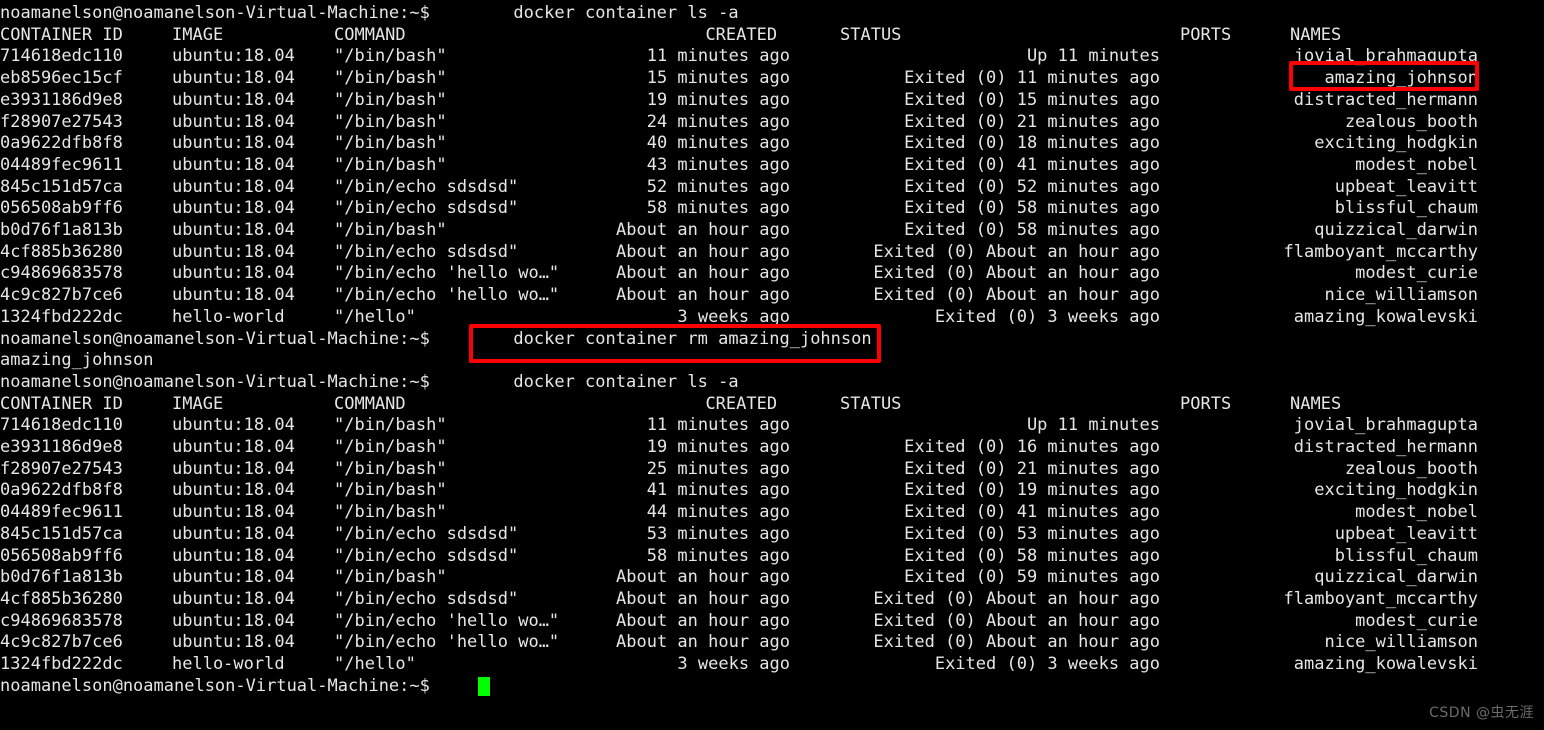 This screenshot has height=730, width=1544. Describe the element at coordinates (1385, 316) in the screenshot. I see `cell-names: amazing_kowalevski` at that location.